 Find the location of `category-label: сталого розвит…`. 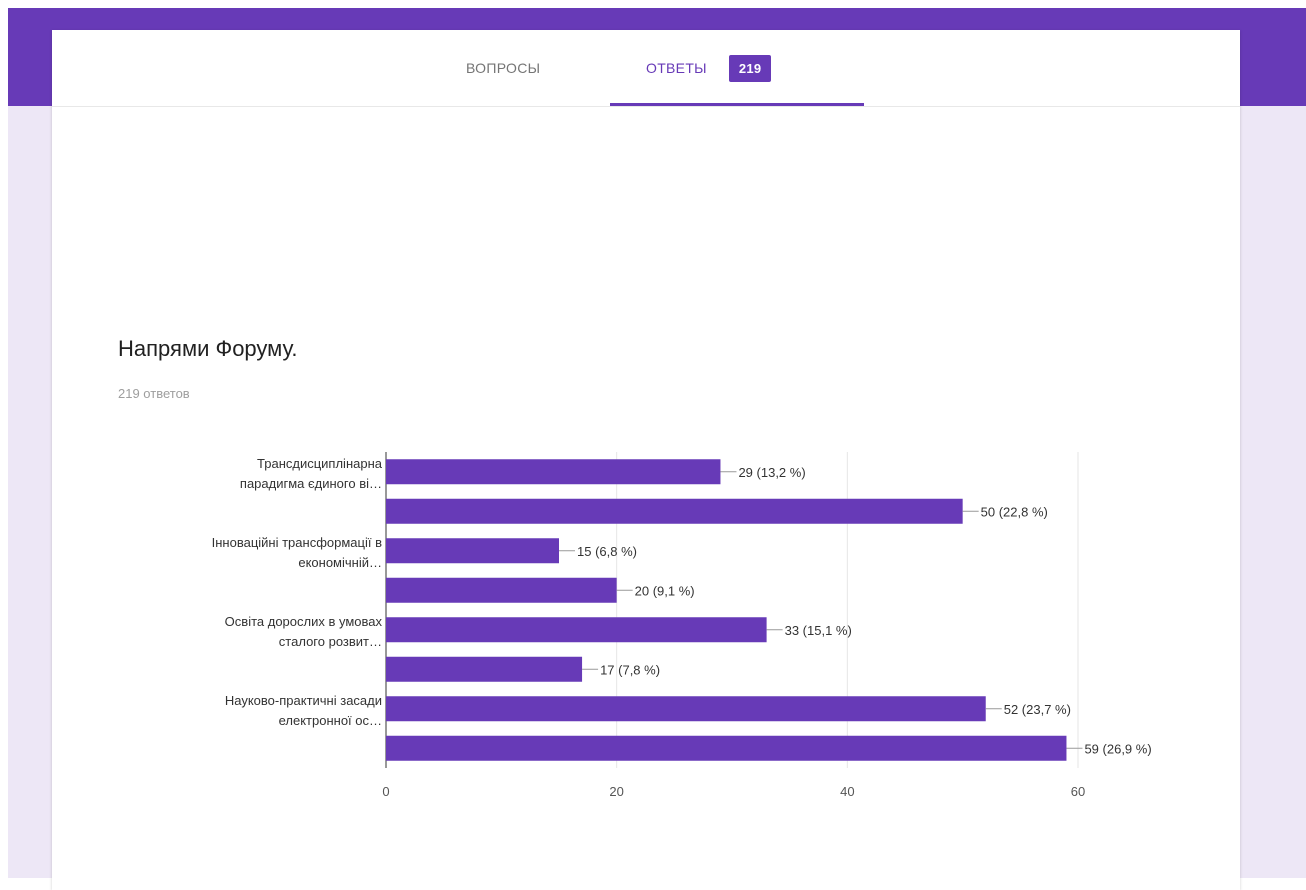

category-label: сталого розвит… is located at coordinates (330, 641).